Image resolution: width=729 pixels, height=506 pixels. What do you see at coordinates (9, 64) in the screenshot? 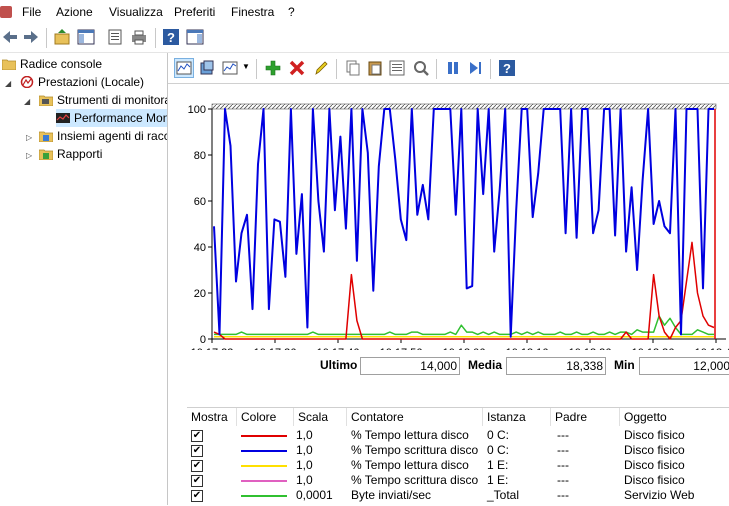
I see `folder-icon` at bounding box center [9, 64].